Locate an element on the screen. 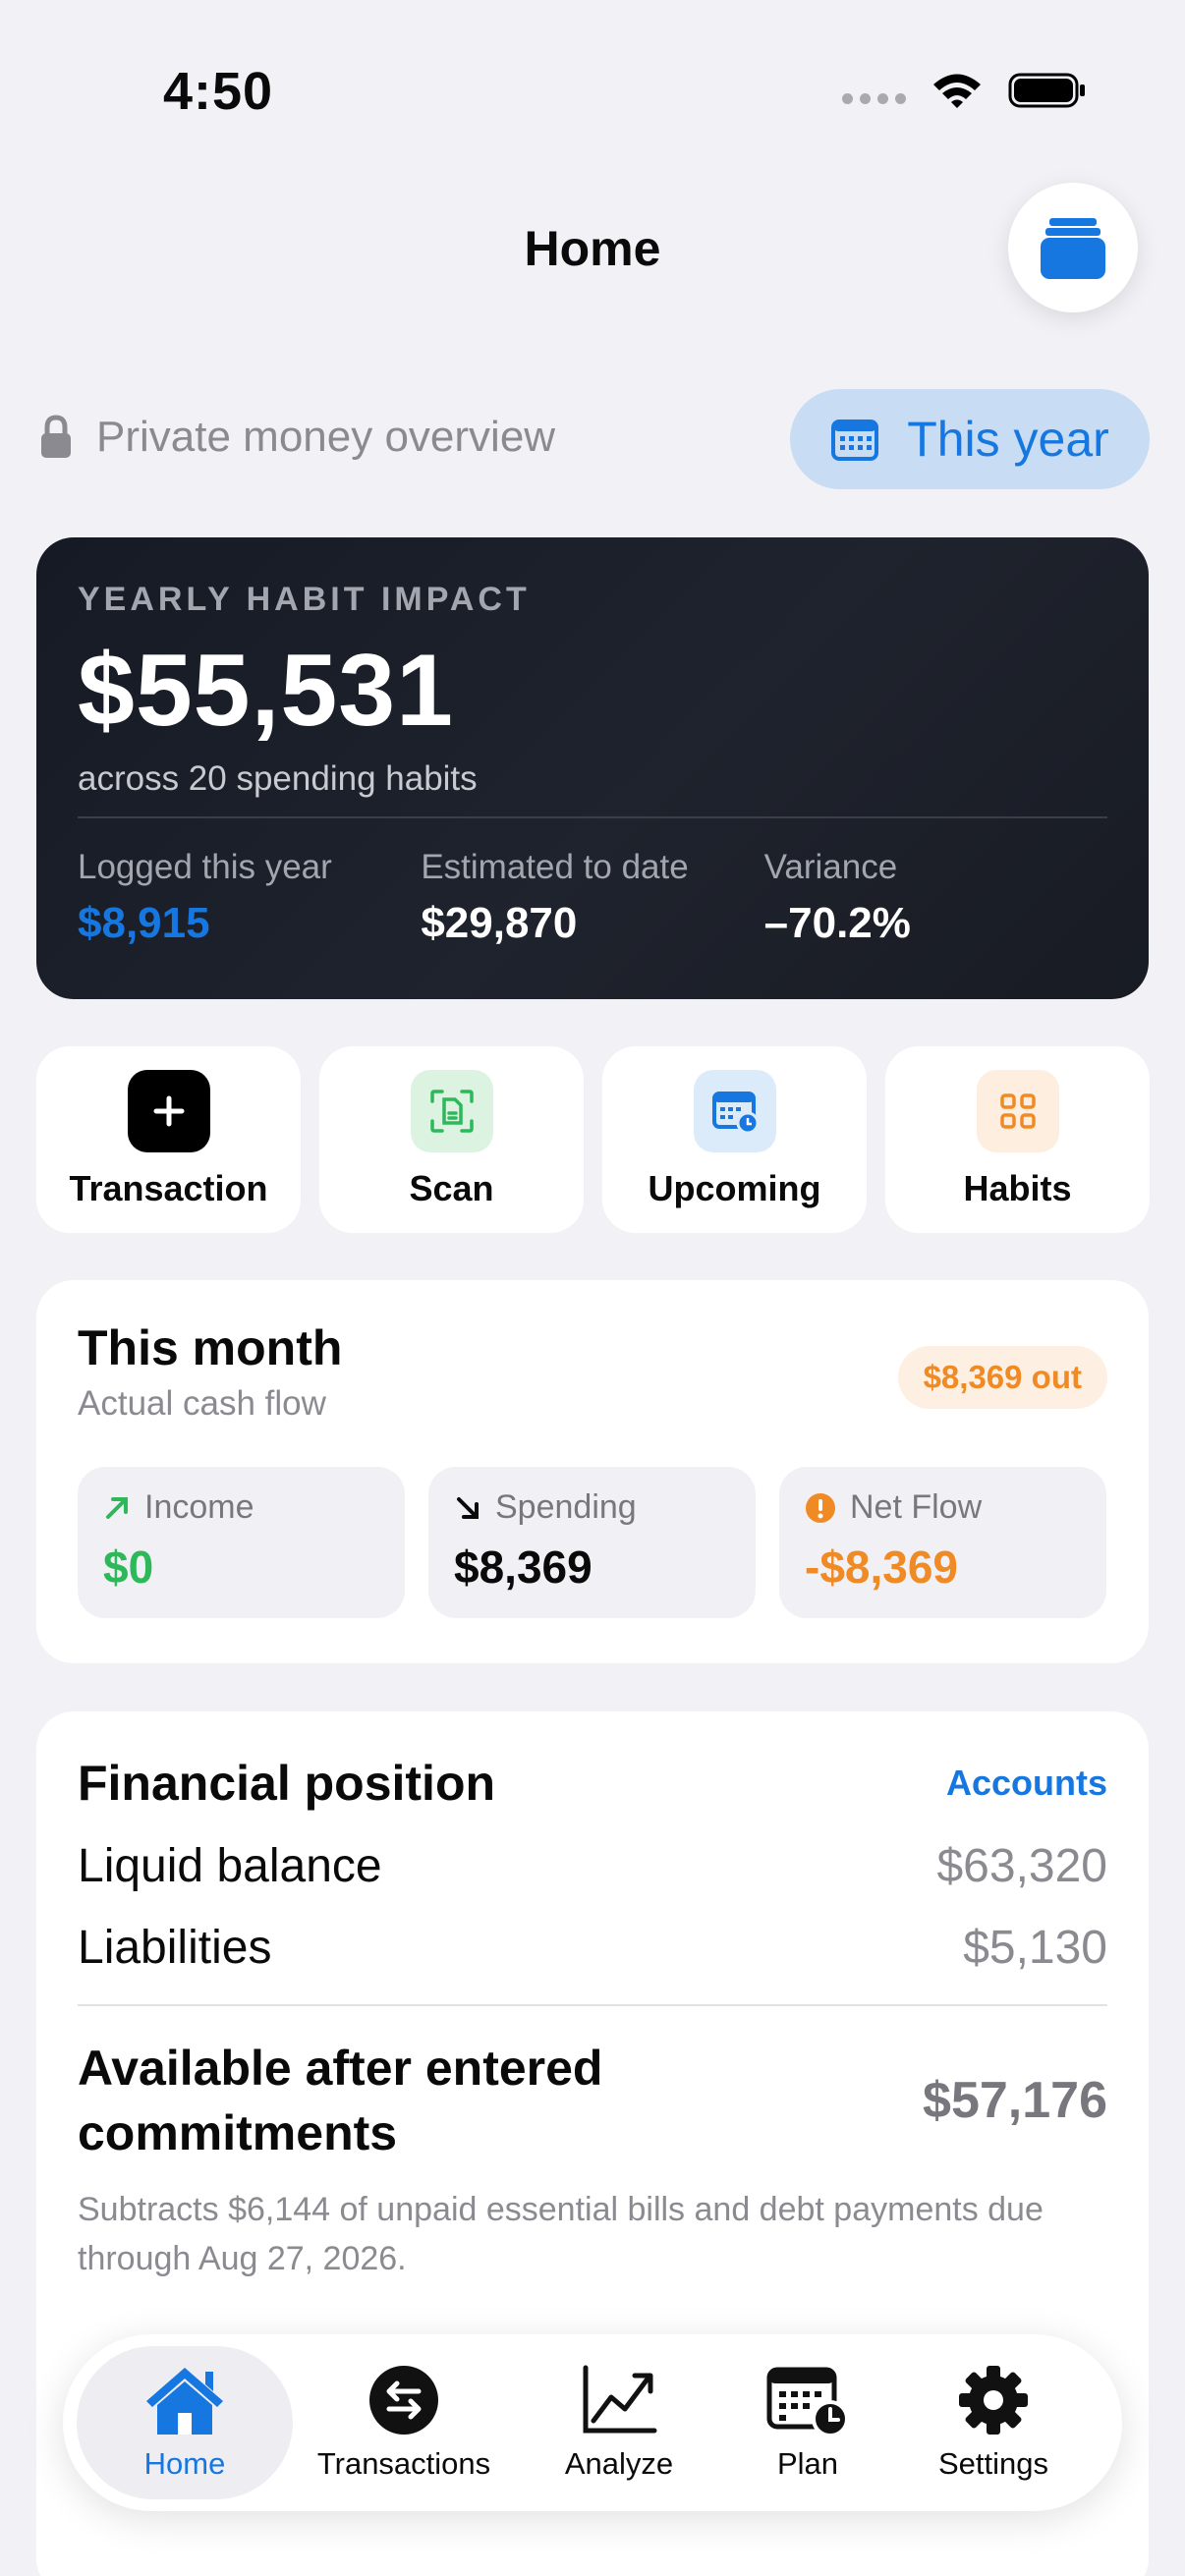 The image size is (1185, 2576). status-time: 4:50 is located at coordinates (219, 91).